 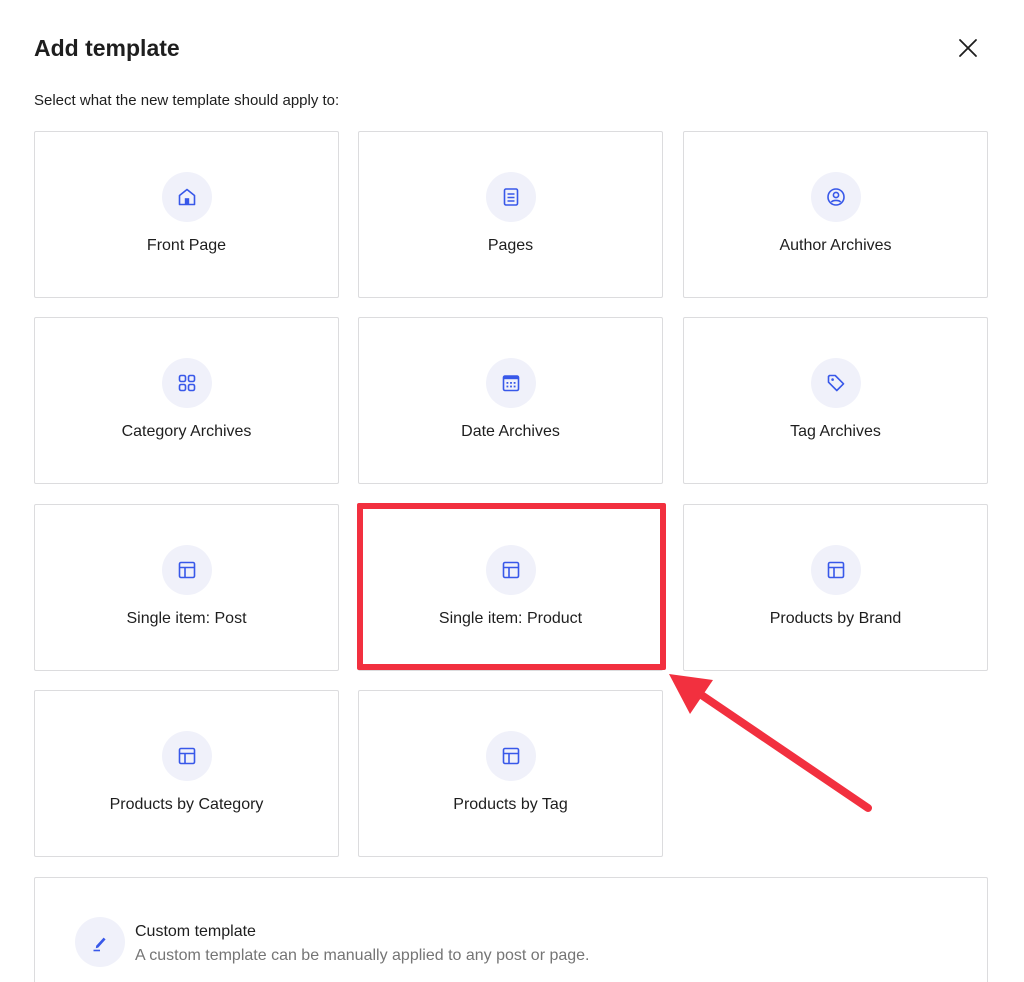 What do you see at coordinates (835, 618) in the screenshot?
I see `template-card-label: Products by Brand` at bounding box center [835, 618].